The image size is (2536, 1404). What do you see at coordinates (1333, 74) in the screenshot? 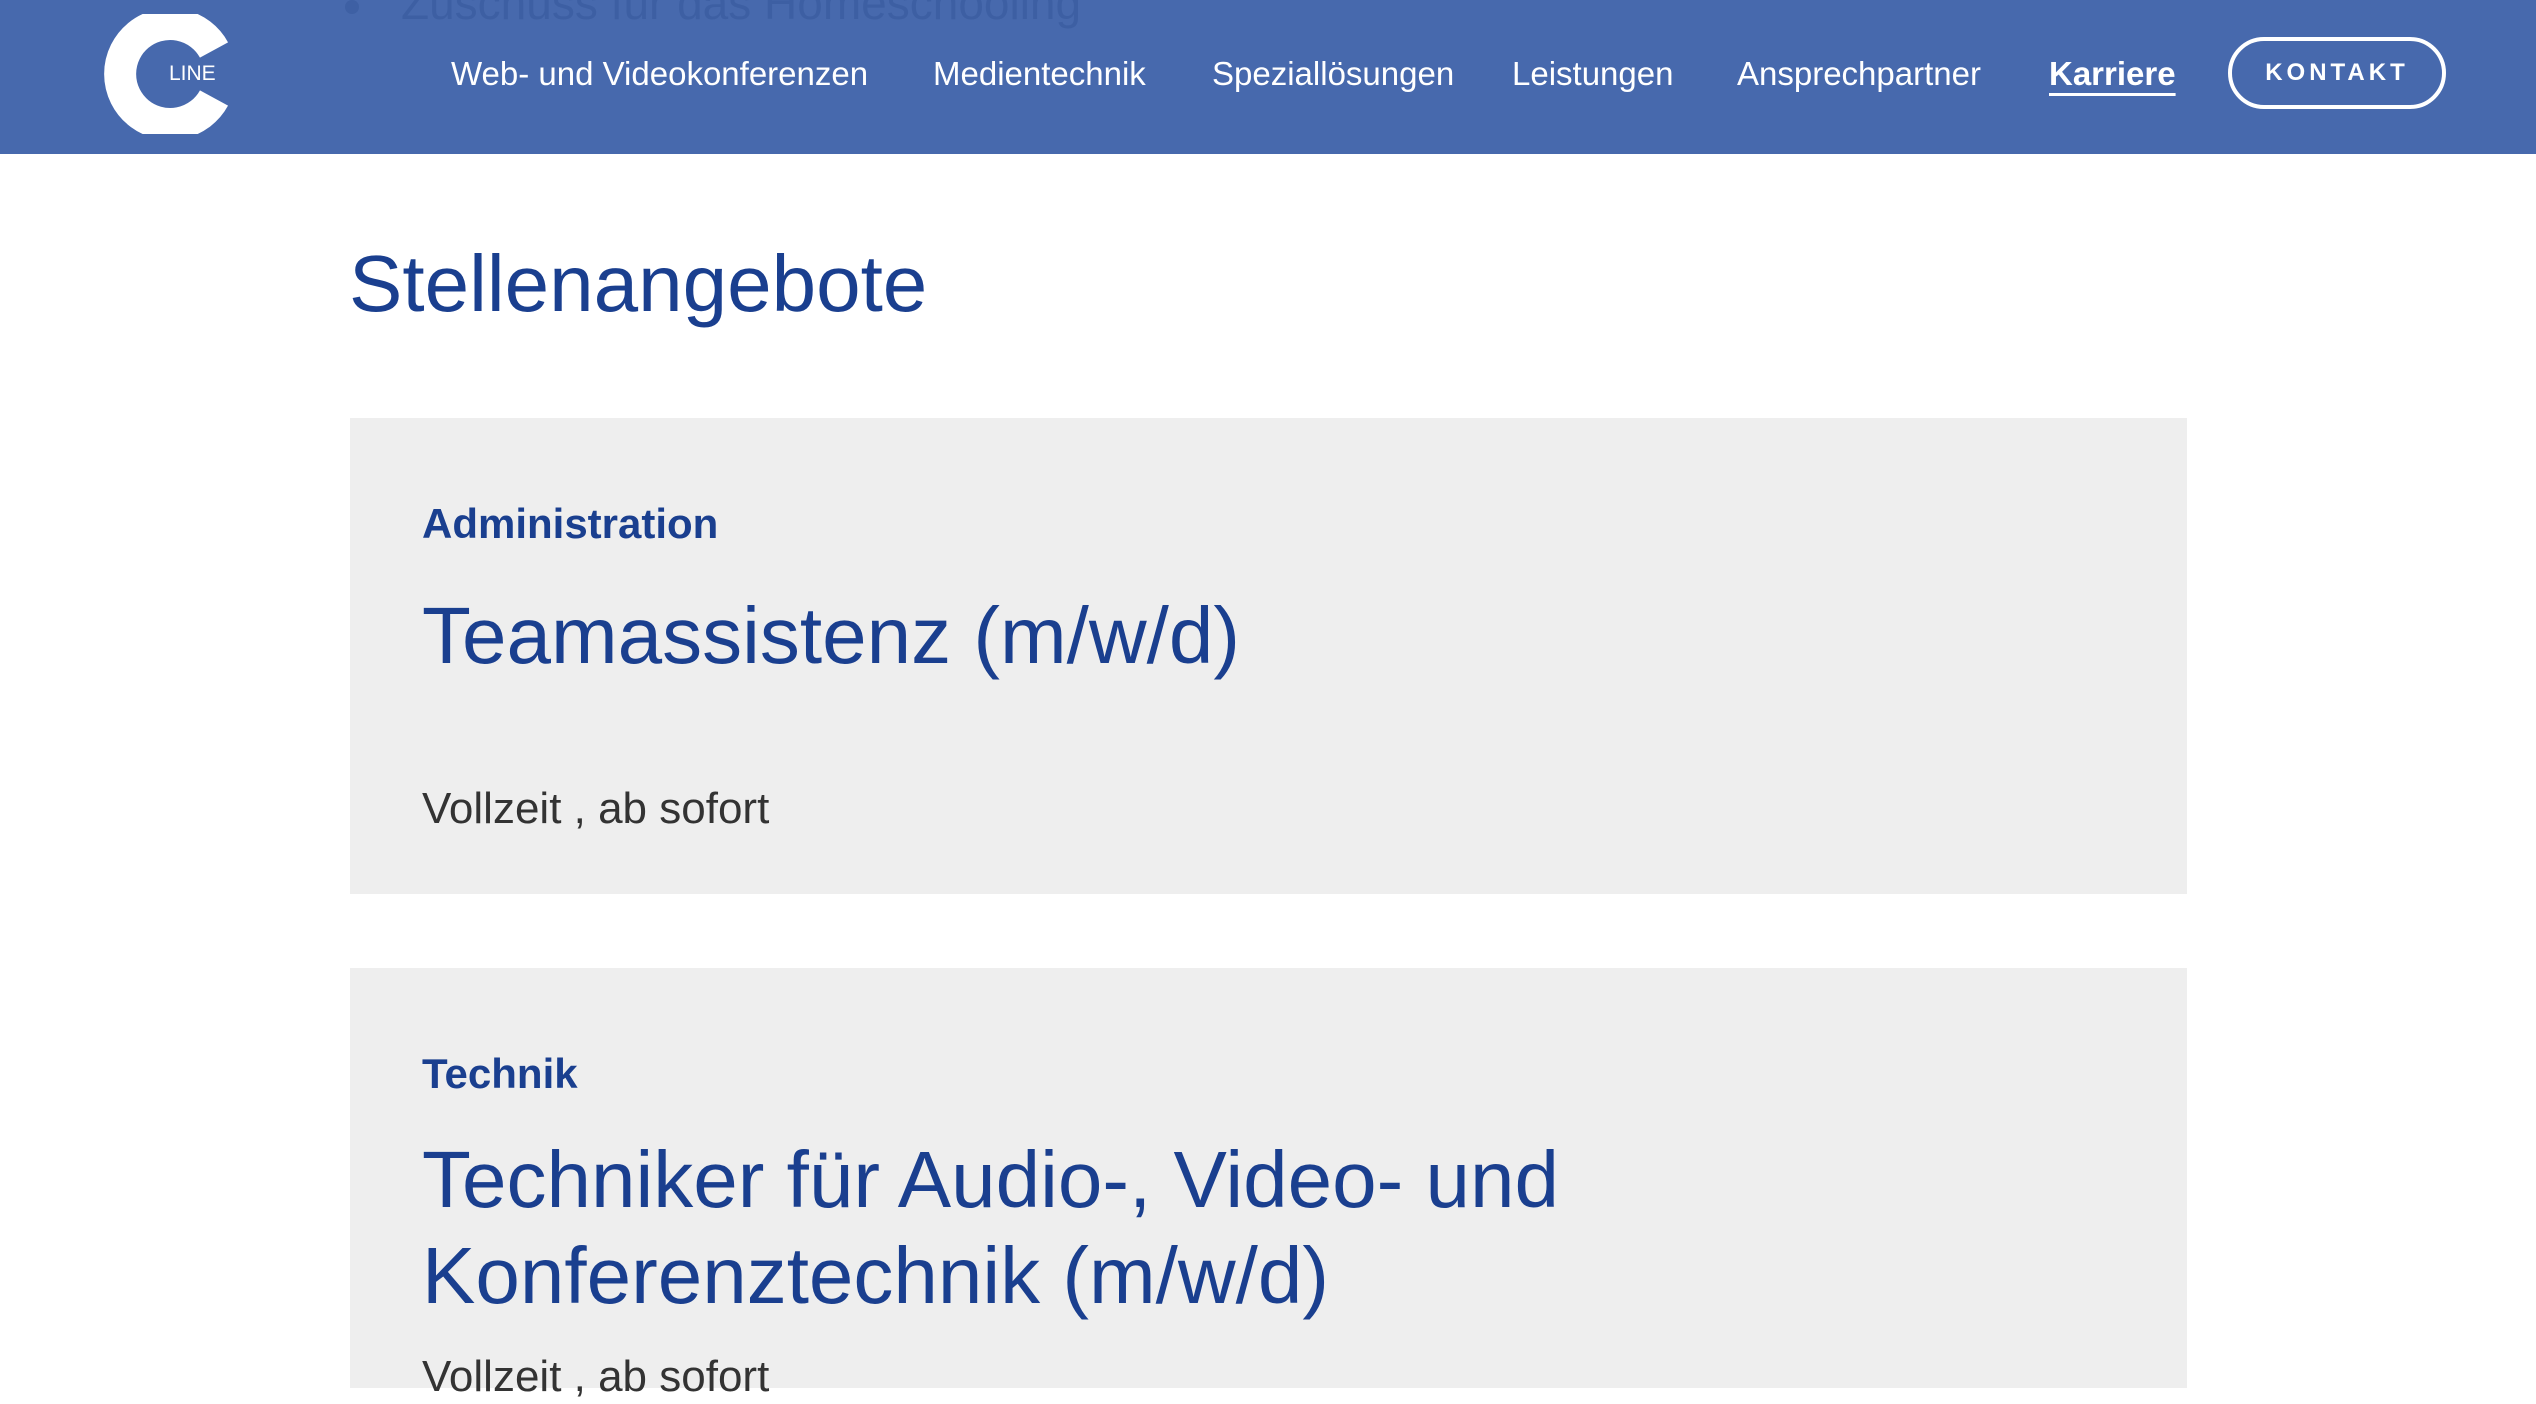
I see `nav-item-speziallosungen: Speziallösungen` at bounding box center [1333, 74].